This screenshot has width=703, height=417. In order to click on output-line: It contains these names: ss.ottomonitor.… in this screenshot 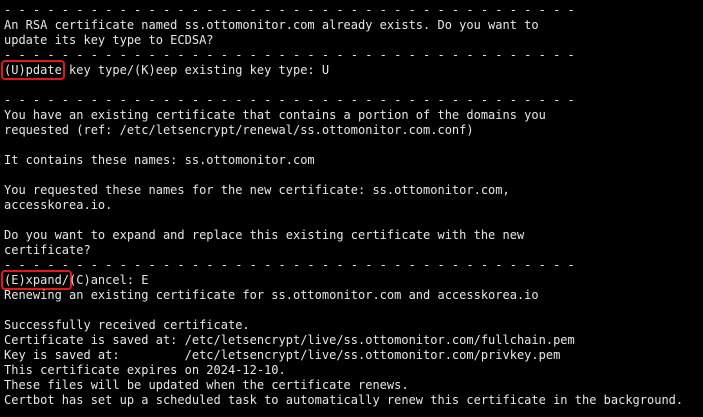, I will do `click(159, 160)`.